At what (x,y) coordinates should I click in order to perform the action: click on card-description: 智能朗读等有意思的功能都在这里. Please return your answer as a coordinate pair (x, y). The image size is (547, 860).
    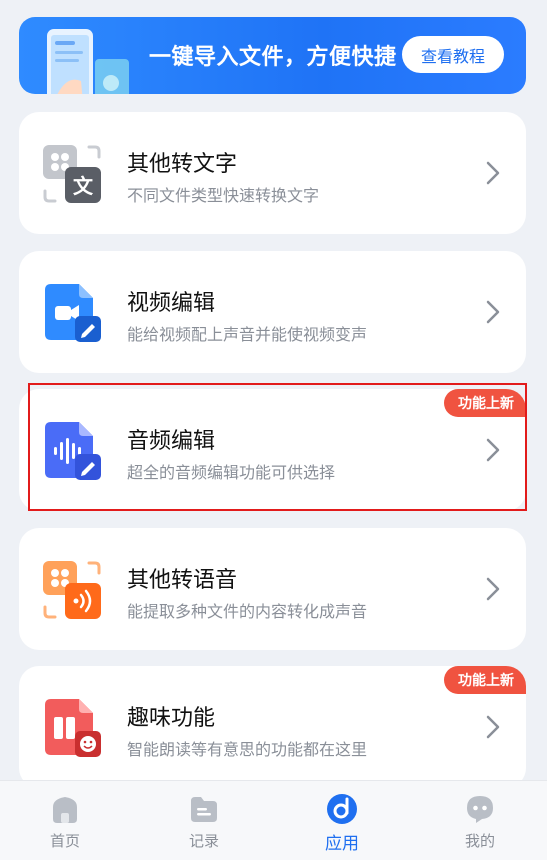
    Looking at the image, I should click on (247, 749).